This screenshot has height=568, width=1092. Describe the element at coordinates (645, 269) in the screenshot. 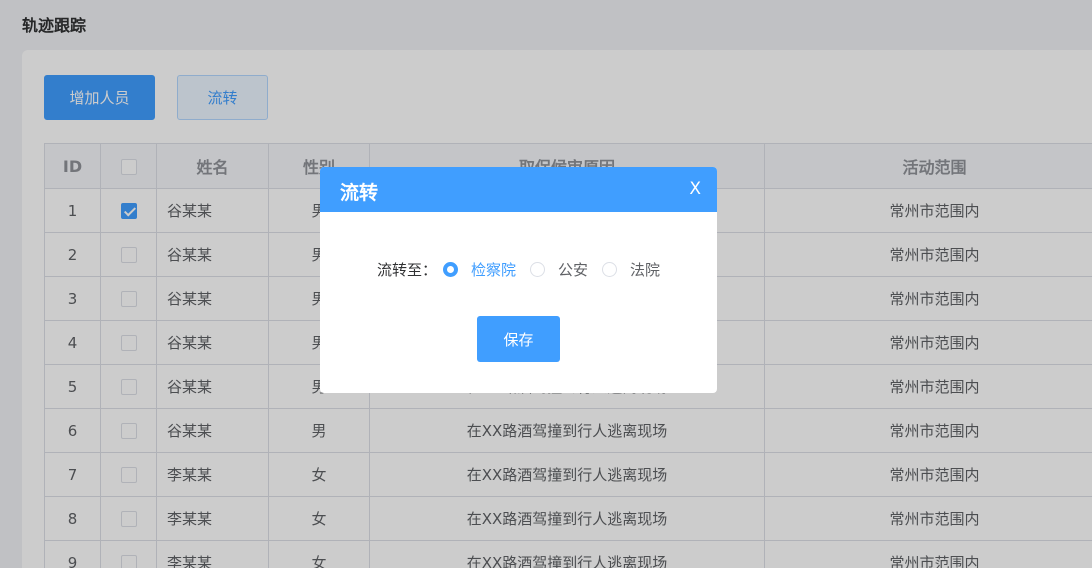

I see `radio-option-label: 法院` at that location.